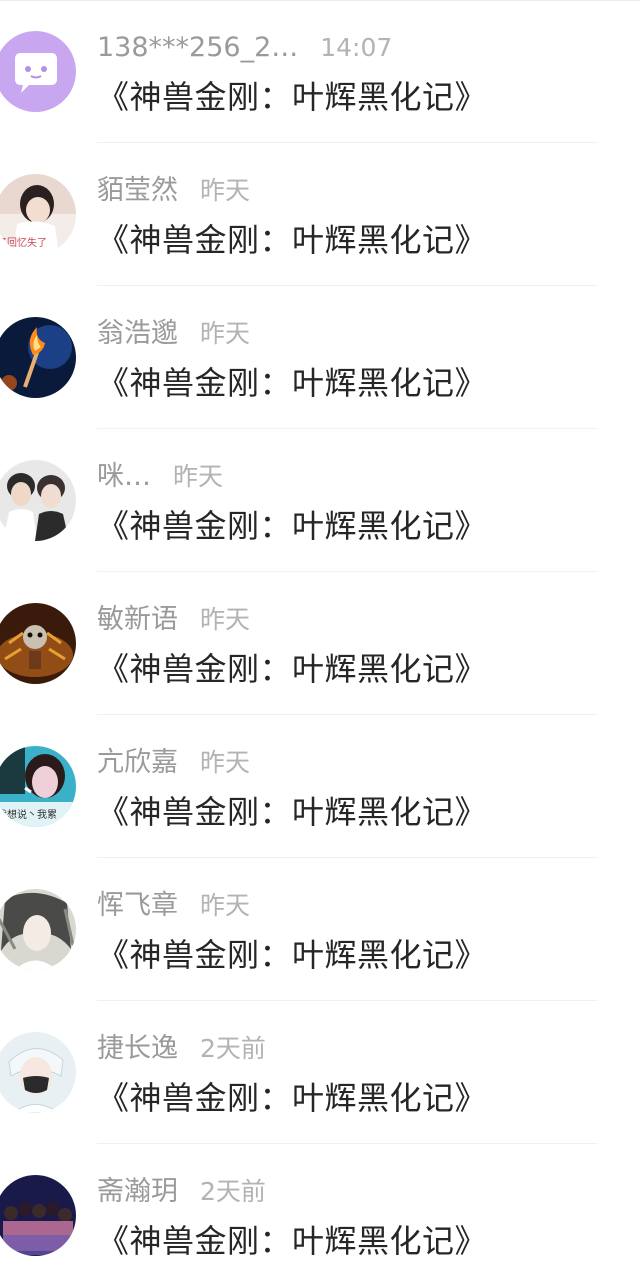  I want to click on group-photo-avatar, so click(38, 1215).